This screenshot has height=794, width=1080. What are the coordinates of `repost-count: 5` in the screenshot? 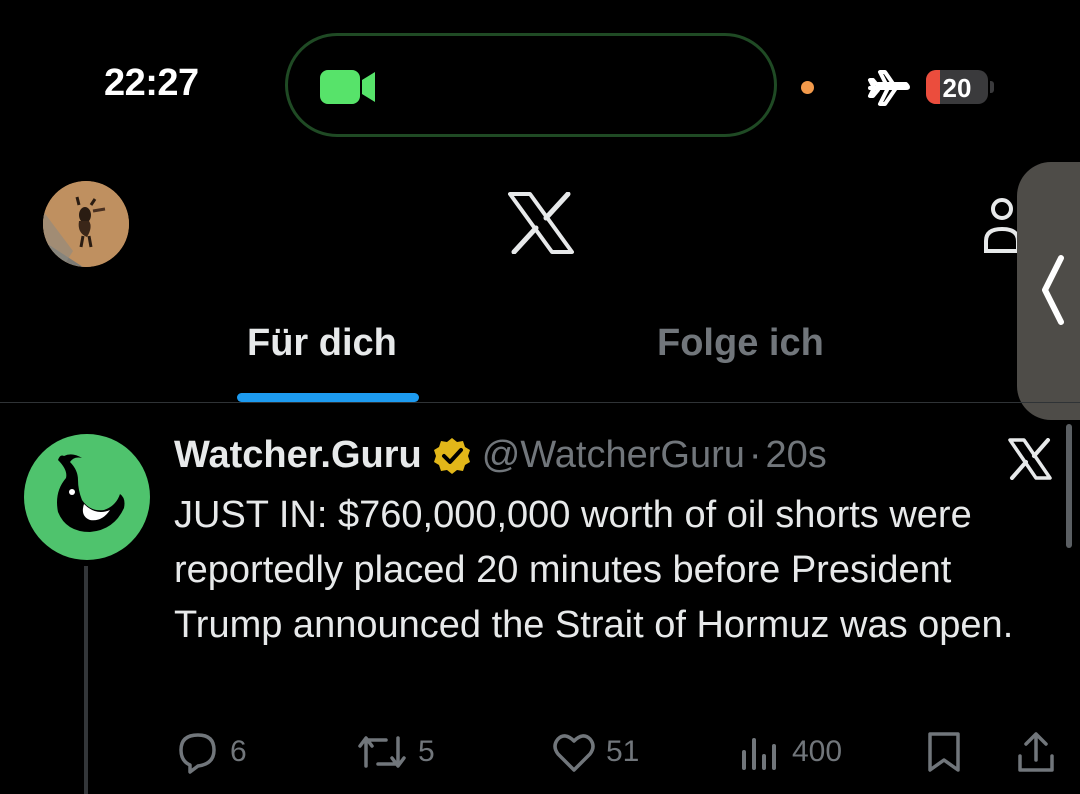 It's located at (426, 751).